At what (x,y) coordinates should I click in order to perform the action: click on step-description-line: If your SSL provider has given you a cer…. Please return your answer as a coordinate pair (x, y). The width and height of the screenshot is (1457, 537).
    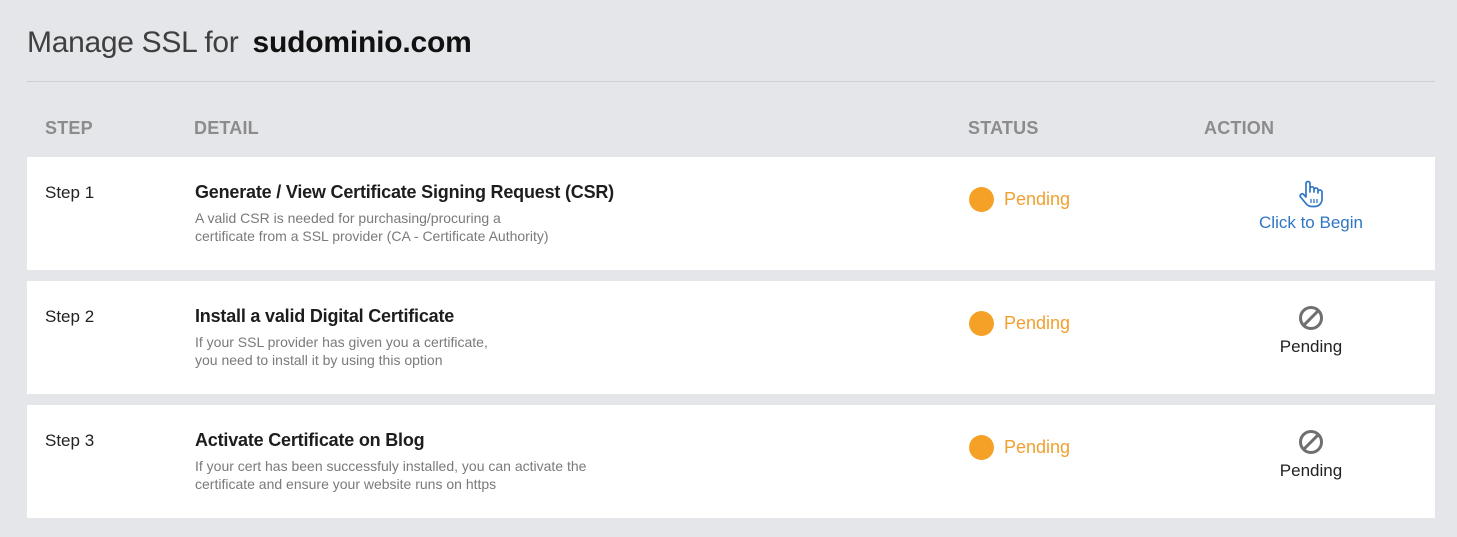
    Looking at the image, I should click on (341, 342).